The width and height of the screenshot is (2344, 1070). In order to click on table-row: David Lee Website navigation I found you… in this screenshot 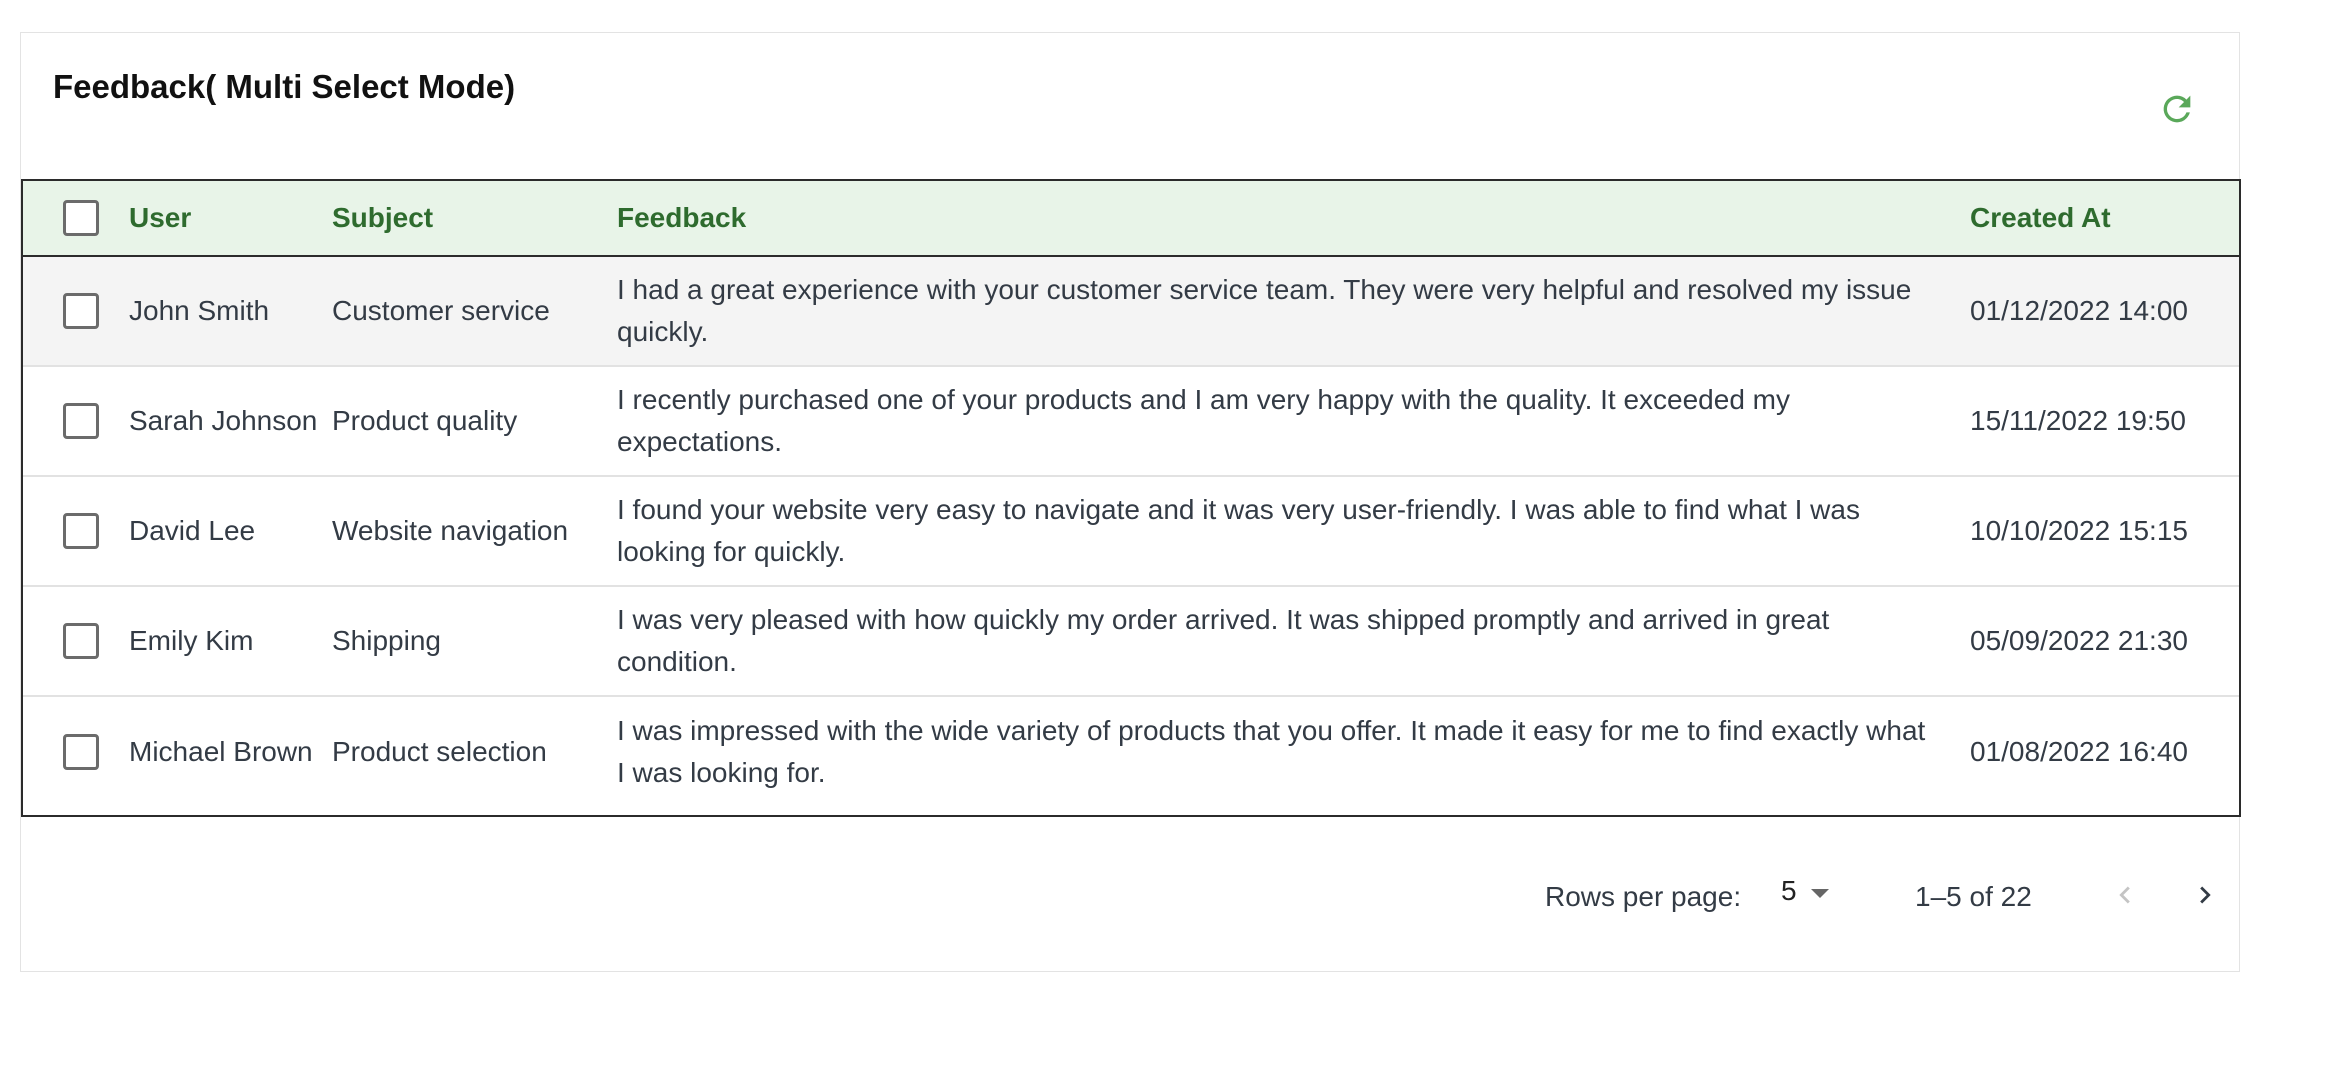, I will do `click(1131, 532)`.